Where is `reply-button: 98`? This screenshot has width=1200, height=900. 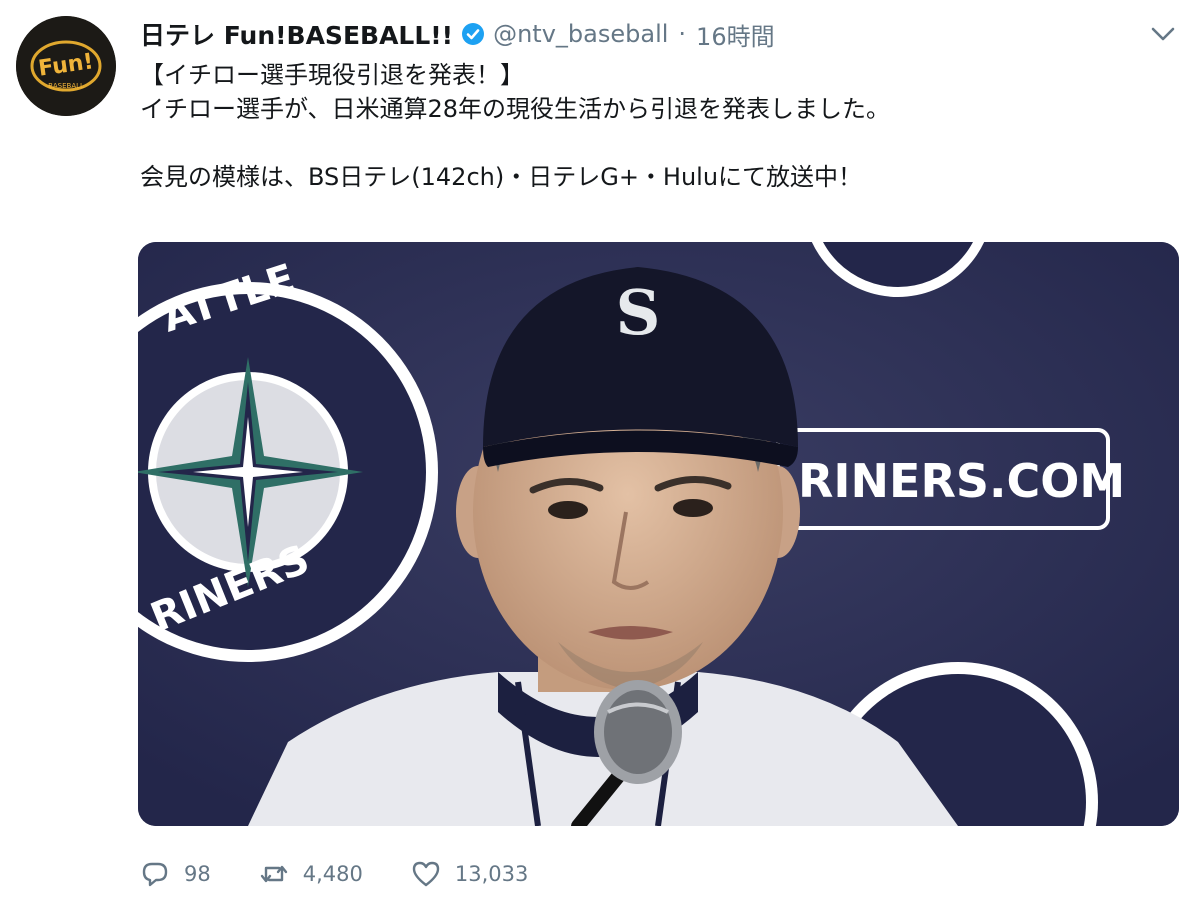
reply-button: 98 is located at coordinates (175, 874).